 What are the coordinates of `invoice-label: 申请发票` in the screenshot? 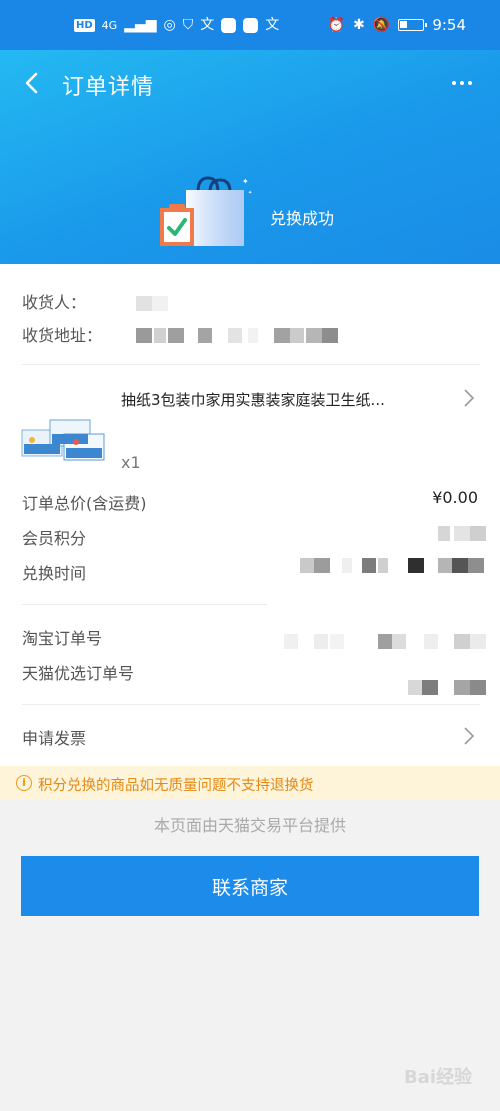 It's located at (54, 737).